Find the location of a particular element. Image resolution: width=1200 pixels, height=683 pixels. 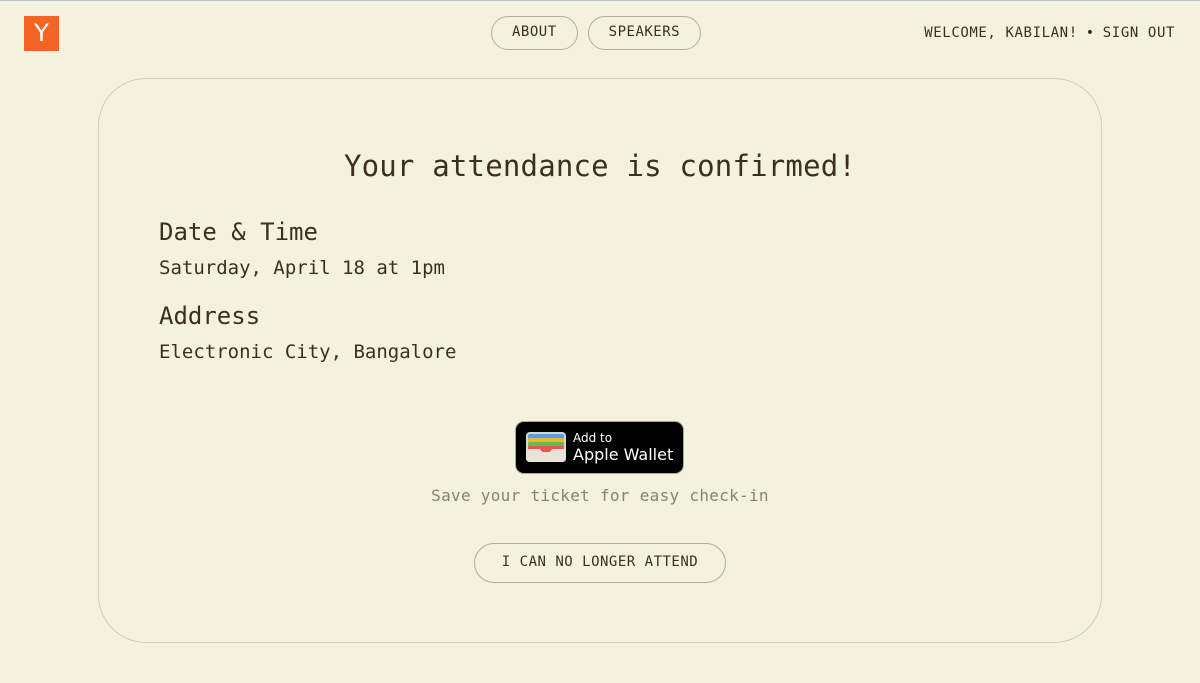

account-bar: WELCOME, KABILAN! • SIGN OUT is located at coordinates (1049, 33).